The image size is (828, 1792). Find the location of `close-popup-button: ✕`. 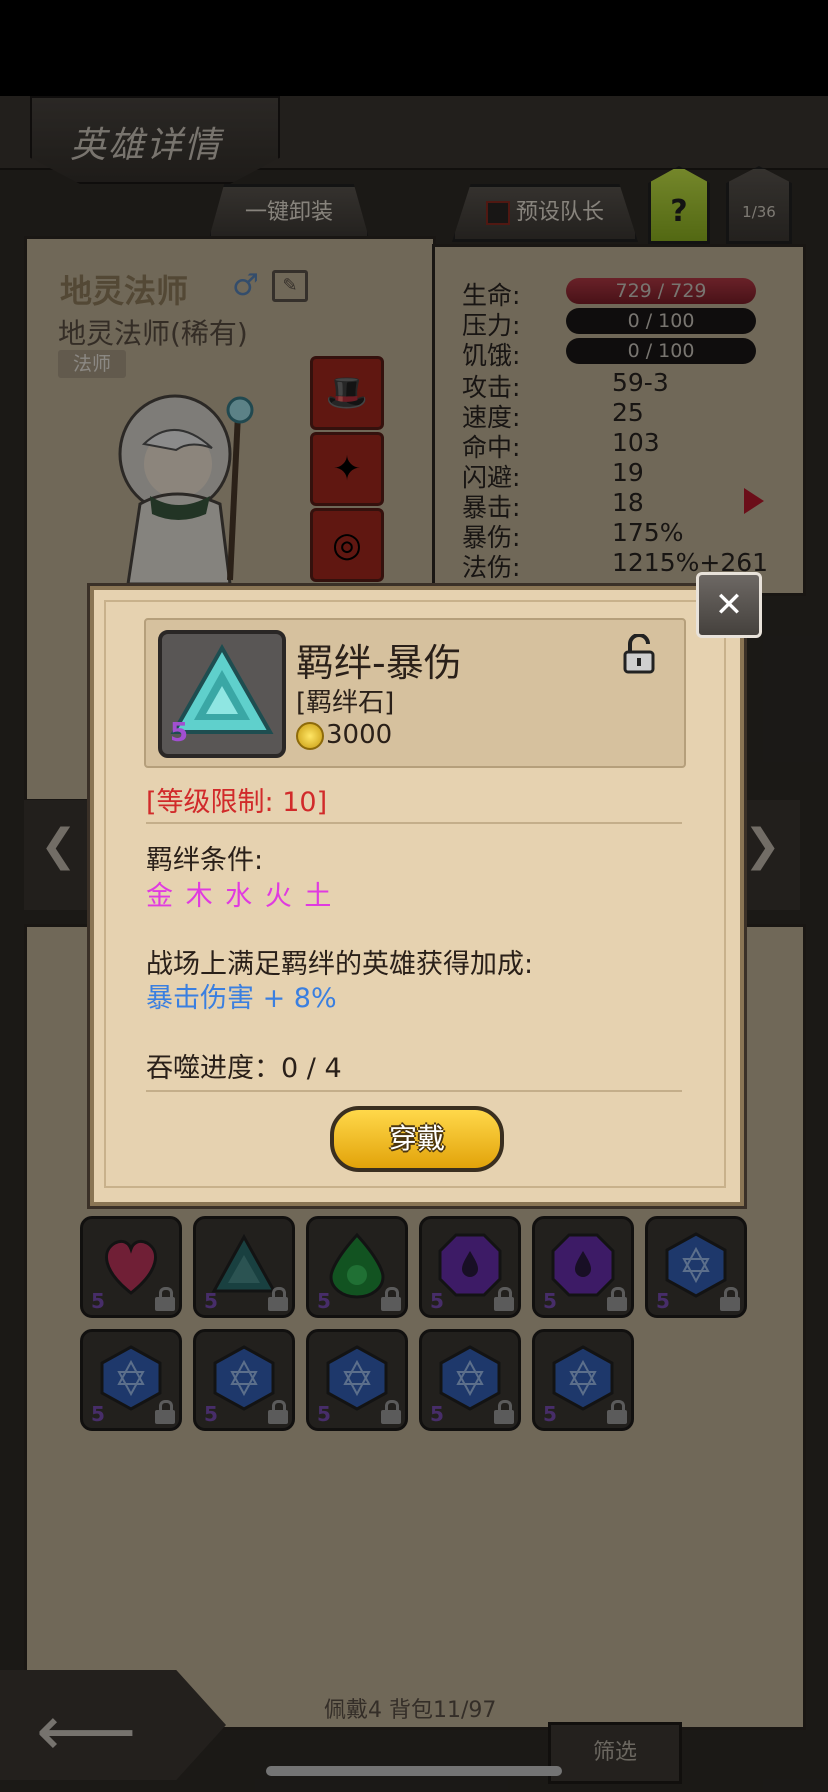

close-popup-button: ✕ is located at coordinates (729, 605).